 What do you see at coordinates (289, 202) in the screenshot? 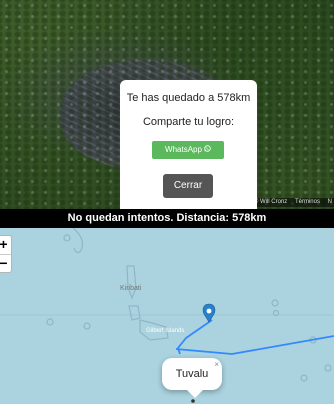
I see `photo-attribution: © Will Cronz Términos N` at bounding box center [289, 202].